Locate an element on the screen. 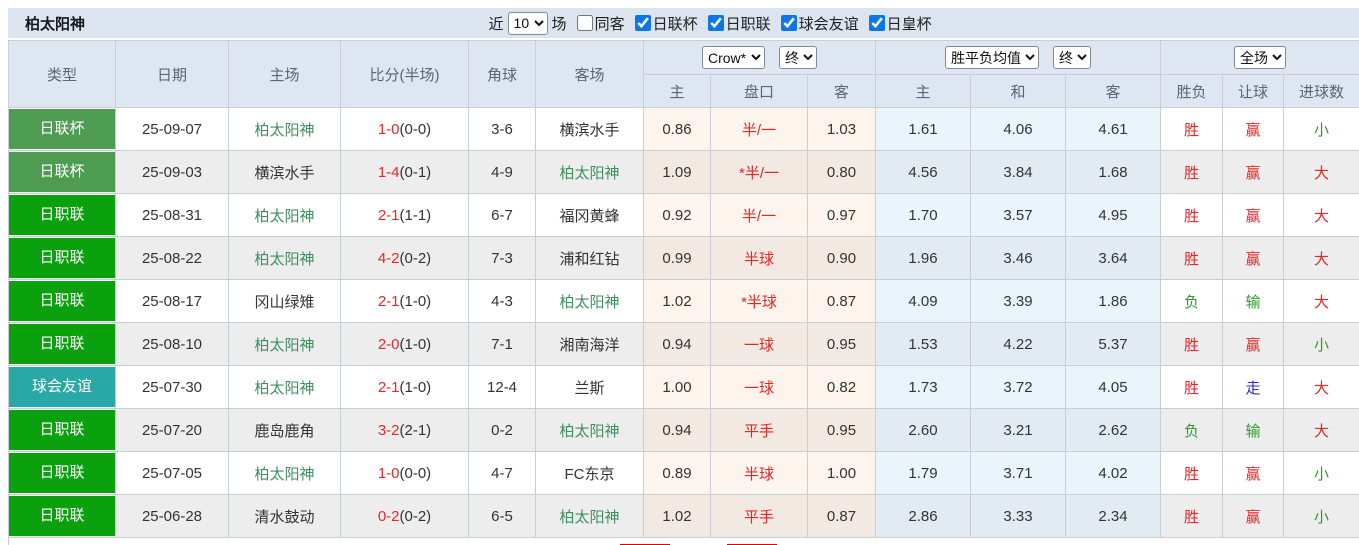 The image size is (1359, 545). eu-draw-odds: 4.06 is located at coordinates (1018, 129).